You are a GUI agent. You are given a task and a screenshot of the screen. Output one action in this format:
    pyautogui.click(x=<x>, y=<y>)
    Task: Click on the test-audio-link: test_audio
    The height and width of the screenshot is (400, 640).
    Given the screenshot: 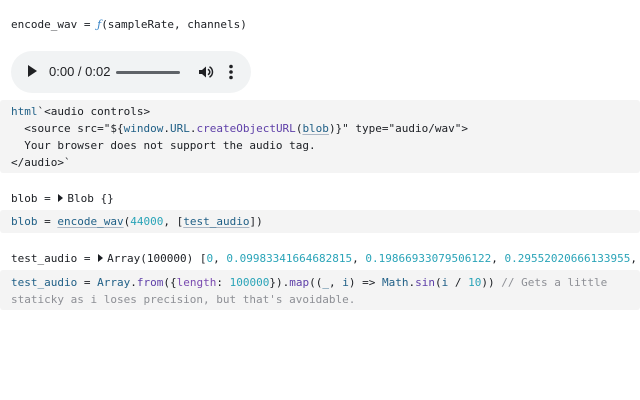 What is the action you would take?
    pyautogui.click(x=216, y=221)
    